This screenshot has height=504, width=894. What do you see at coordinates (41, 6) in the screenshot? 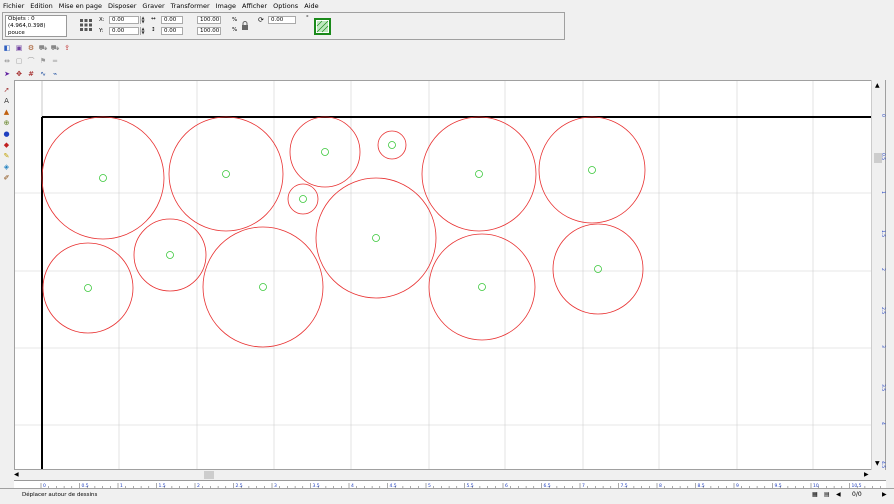
I see `menu-item-edition: Edition` at bounding box center [41, 6].